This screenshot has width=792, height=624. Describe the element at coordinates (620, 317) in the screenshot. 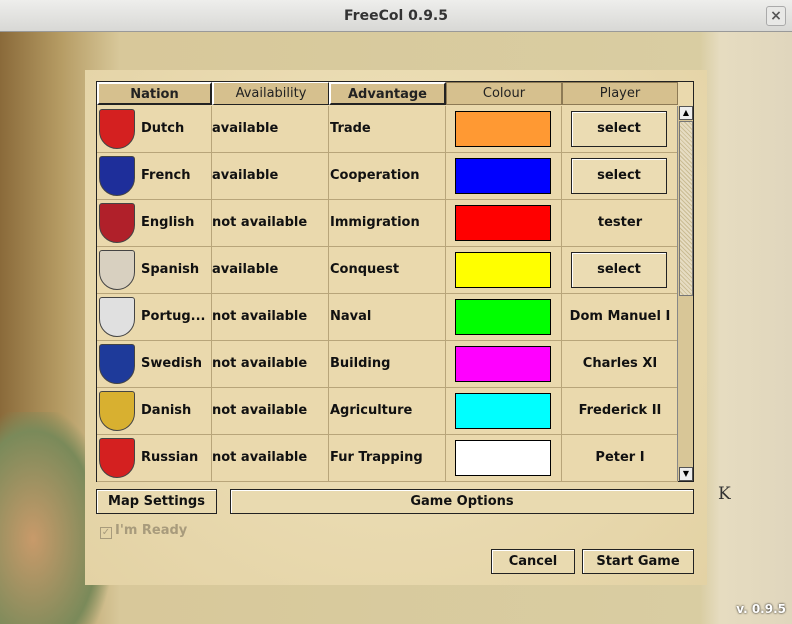

I see `player-cell: Dom Manuel I` at that location.